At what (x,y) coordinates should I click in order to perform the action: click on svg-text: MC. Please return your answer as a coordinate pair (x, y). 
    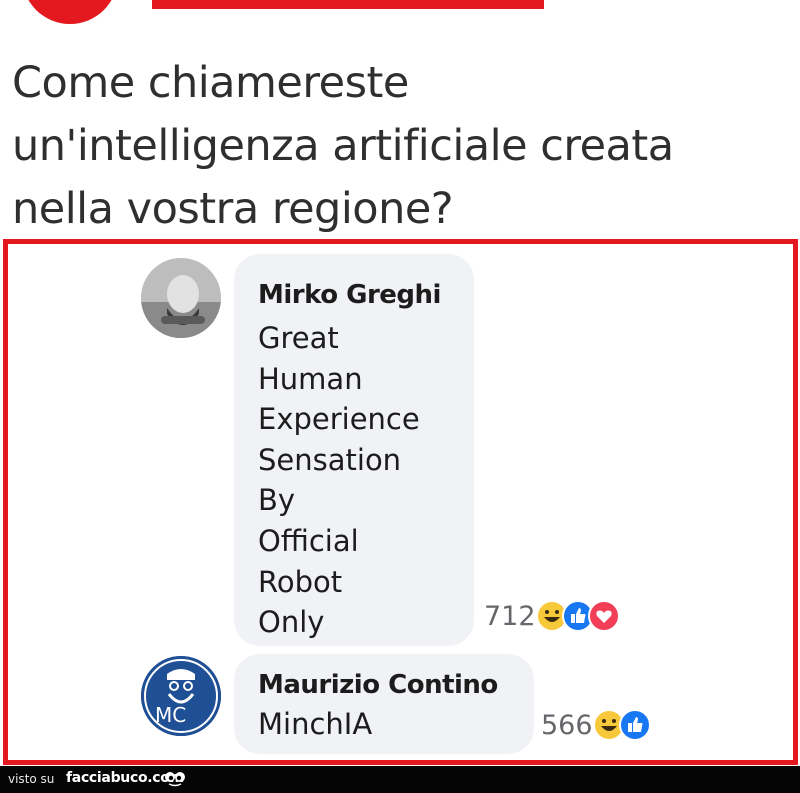
    Looking at the image, I should click on (170, 715).